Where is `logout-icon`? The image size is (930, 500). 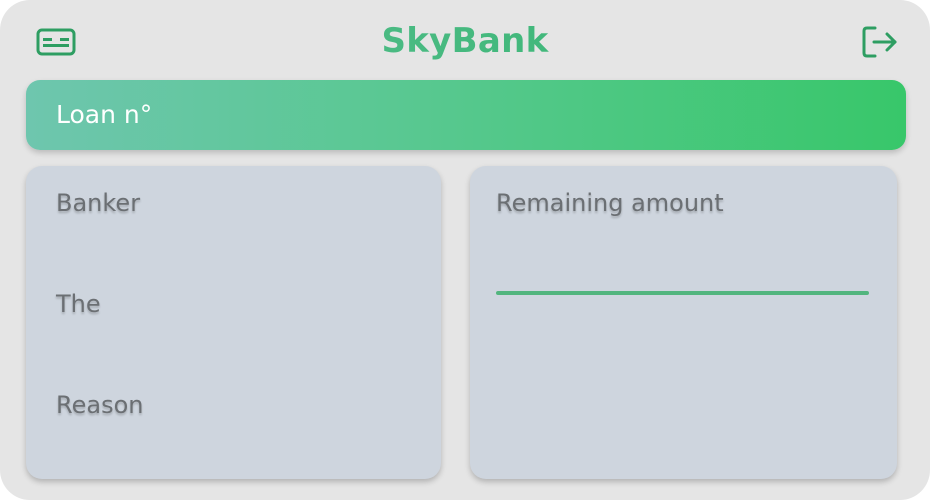
logout-icon is located at coordinates (879, 42).